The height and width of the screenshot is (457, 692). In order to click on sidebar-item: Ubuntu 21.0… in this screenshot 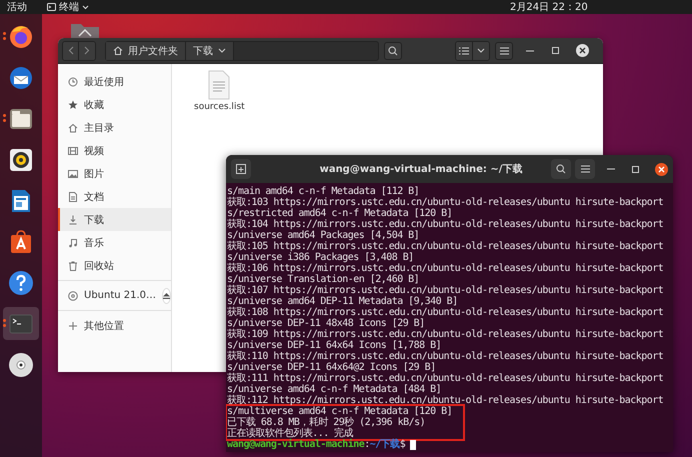, I will do `click(114, 295)`.